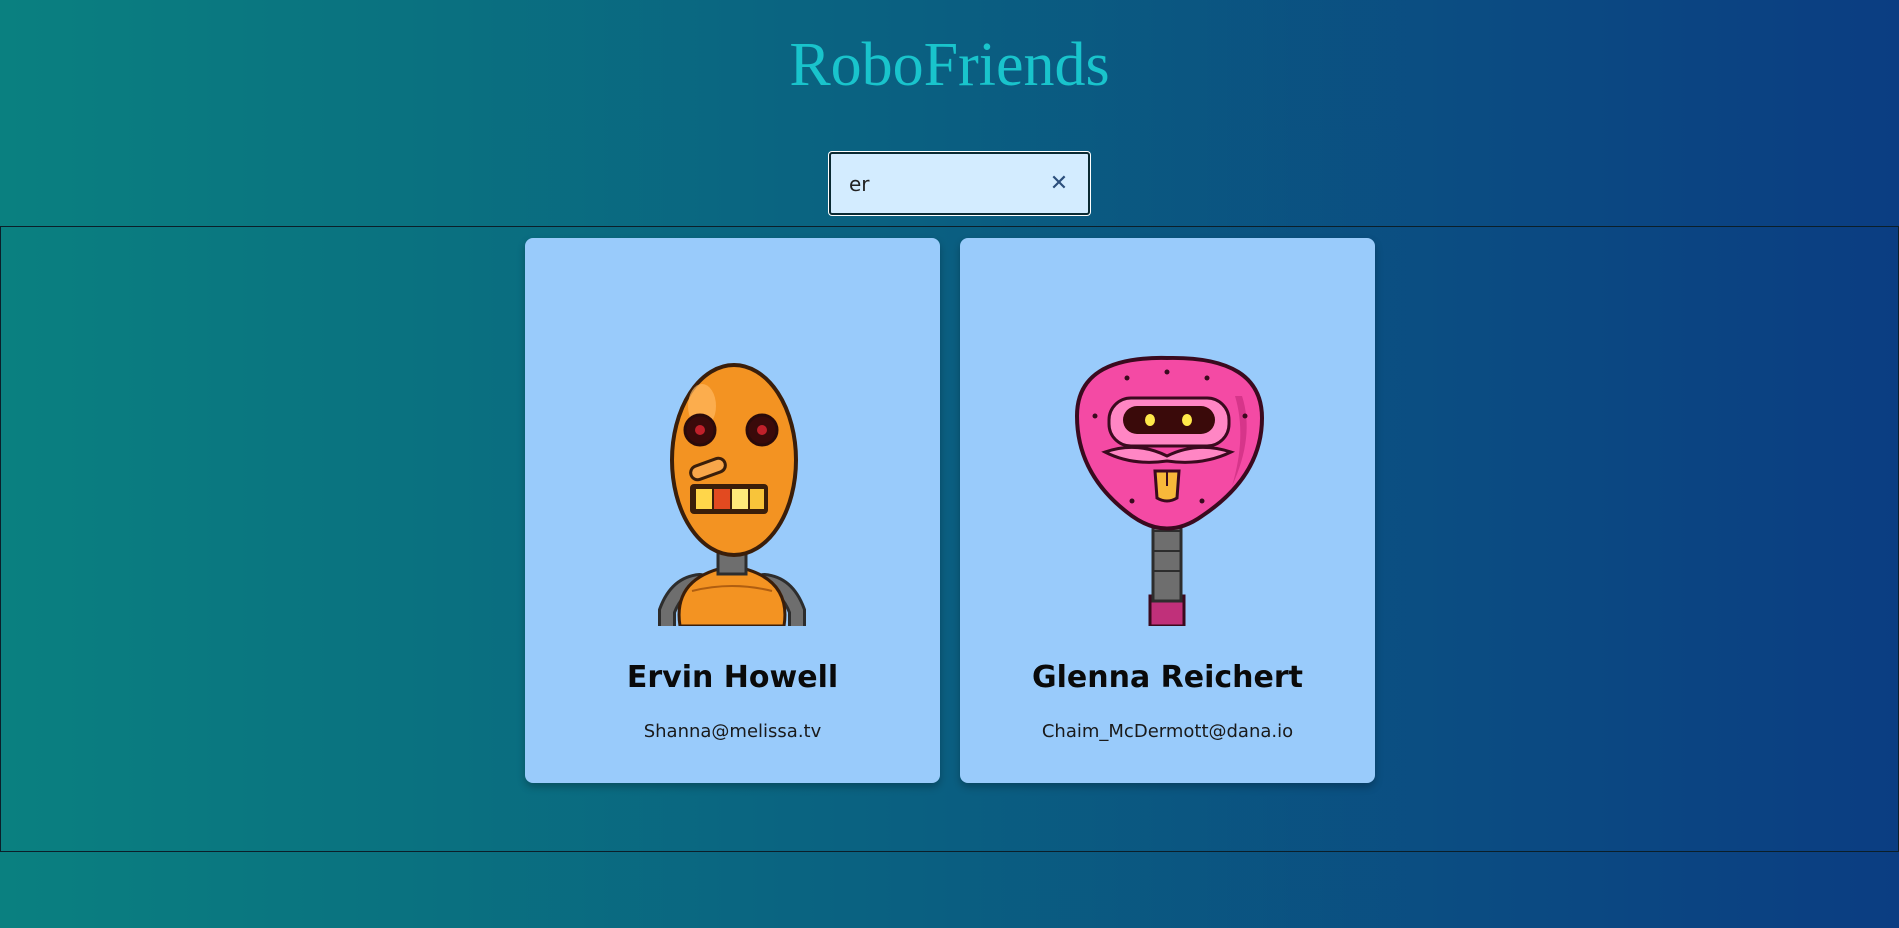 The height and width of the screenshot is (928, 1899). I want to click on robot-card: Glenna Reichert Chaim_McDermott@dana.io, so click(1167, 510).